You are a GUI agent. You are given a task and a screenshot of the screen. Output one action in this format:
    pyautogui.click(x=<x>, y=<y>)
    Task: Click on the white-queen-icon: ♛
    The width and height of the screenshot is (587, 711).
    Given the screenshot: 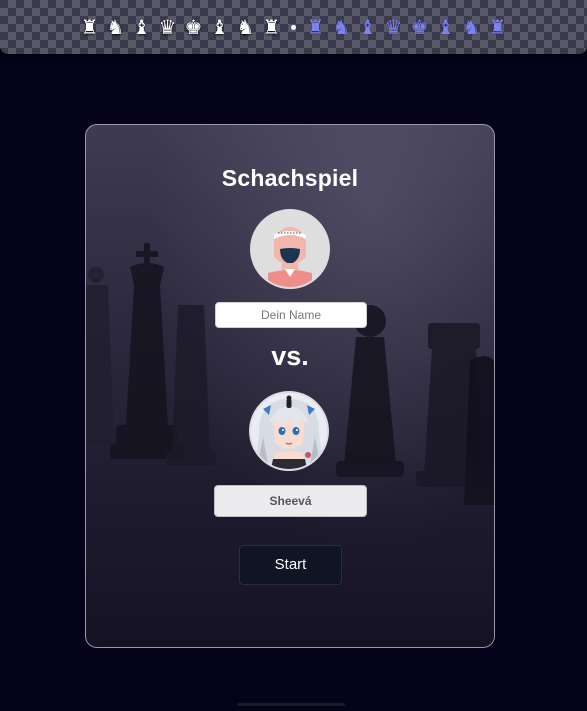 What is the action you would take?
    pyautogui.click(x=167, y=27)
    